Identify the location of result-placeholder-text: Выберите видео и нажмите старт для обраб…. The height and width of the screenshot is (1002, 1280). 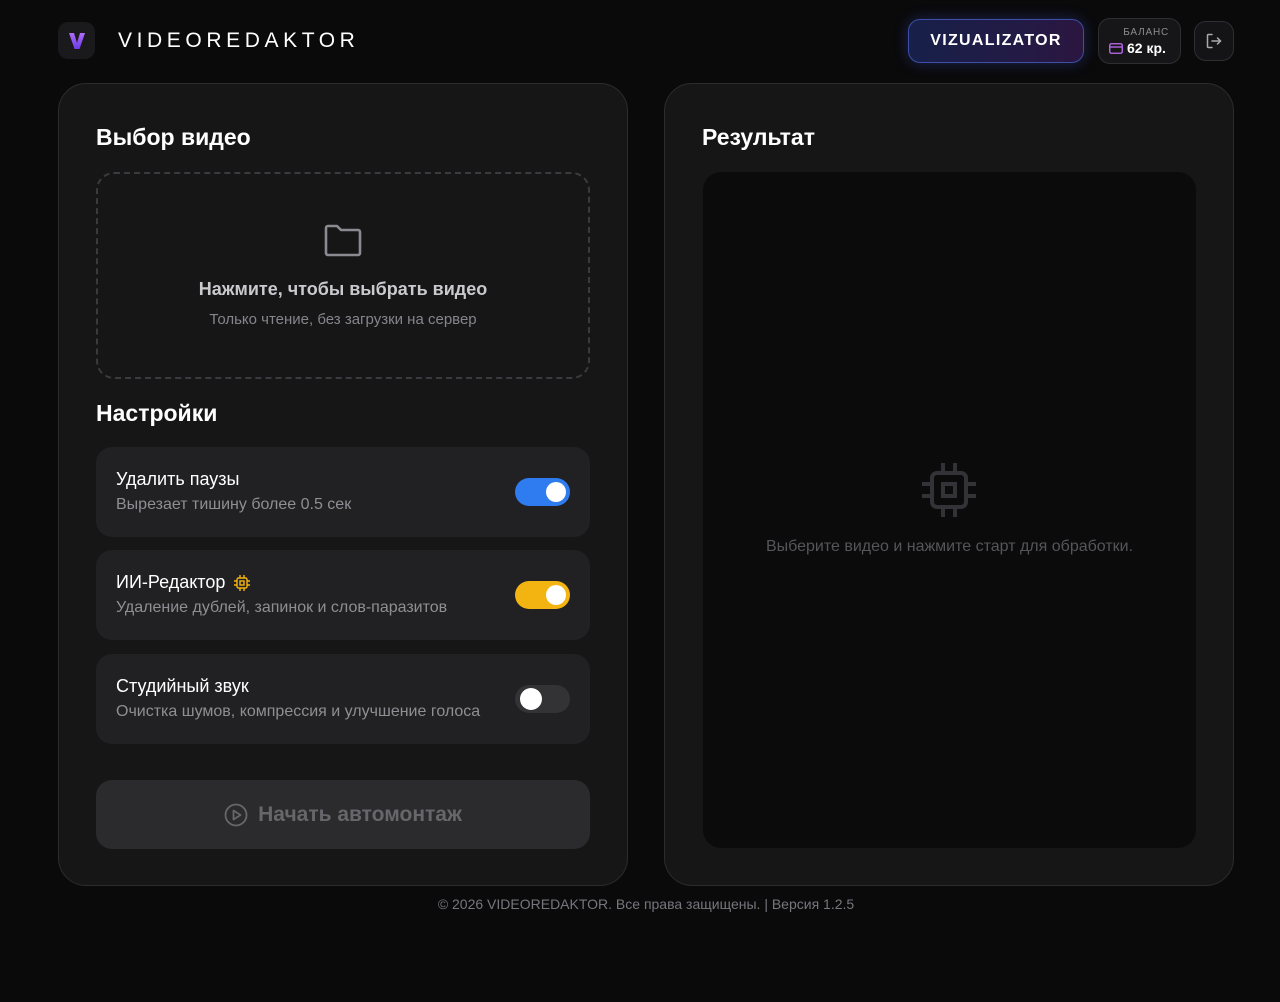
(949, 546).